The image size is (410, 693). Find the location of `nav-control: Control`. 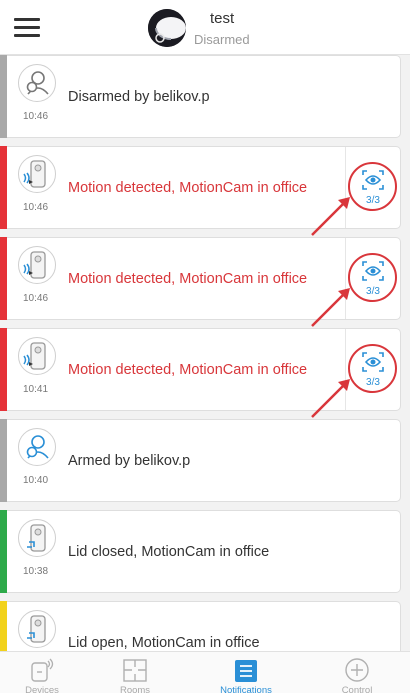

nav-control: Control is located at coordinates (357, 672).